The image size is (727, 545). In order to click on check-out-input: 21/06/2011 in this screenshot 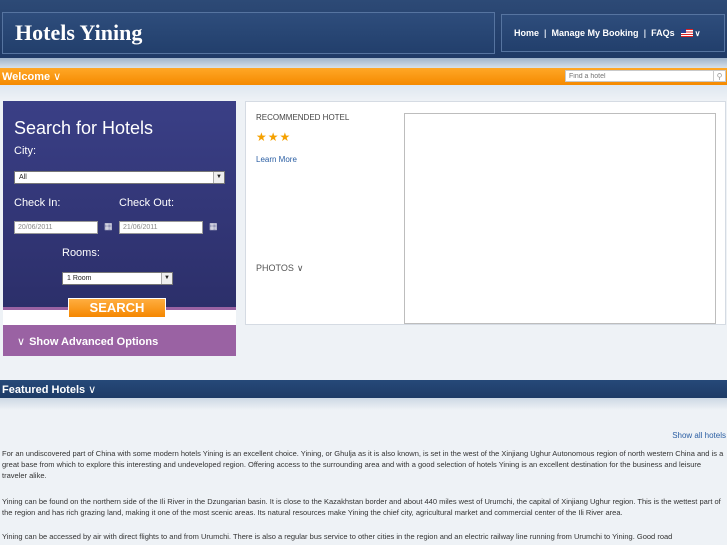, I will do `click(161, 227)`.